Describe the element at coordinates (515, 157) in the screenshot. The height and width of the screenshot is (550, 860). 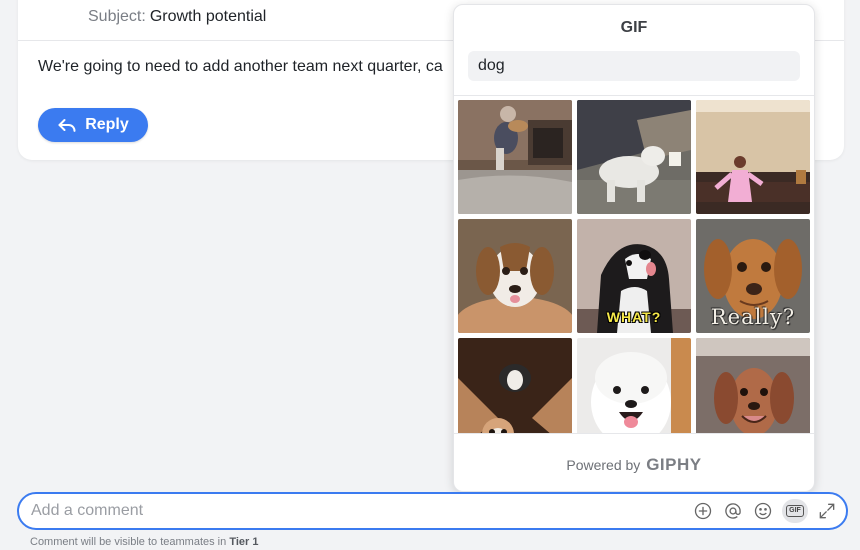
I see `gif-dog-jumping-living-room` at that location.